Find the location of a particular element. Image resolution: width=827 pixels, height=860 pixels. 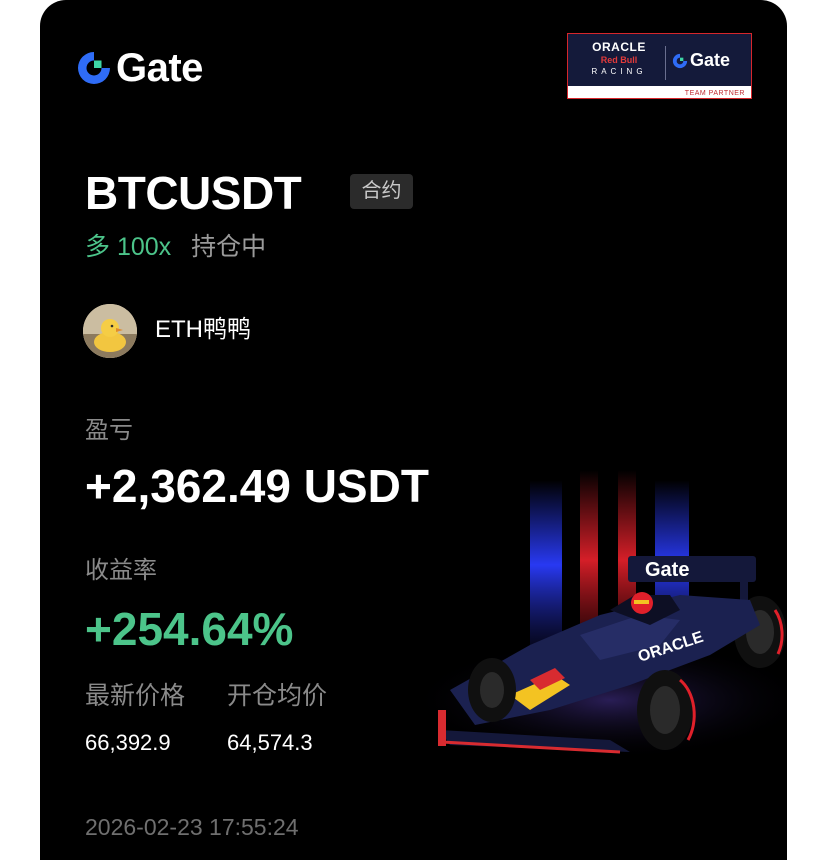

last-price-label: 最新价格 is located at coordinates (135, 696).